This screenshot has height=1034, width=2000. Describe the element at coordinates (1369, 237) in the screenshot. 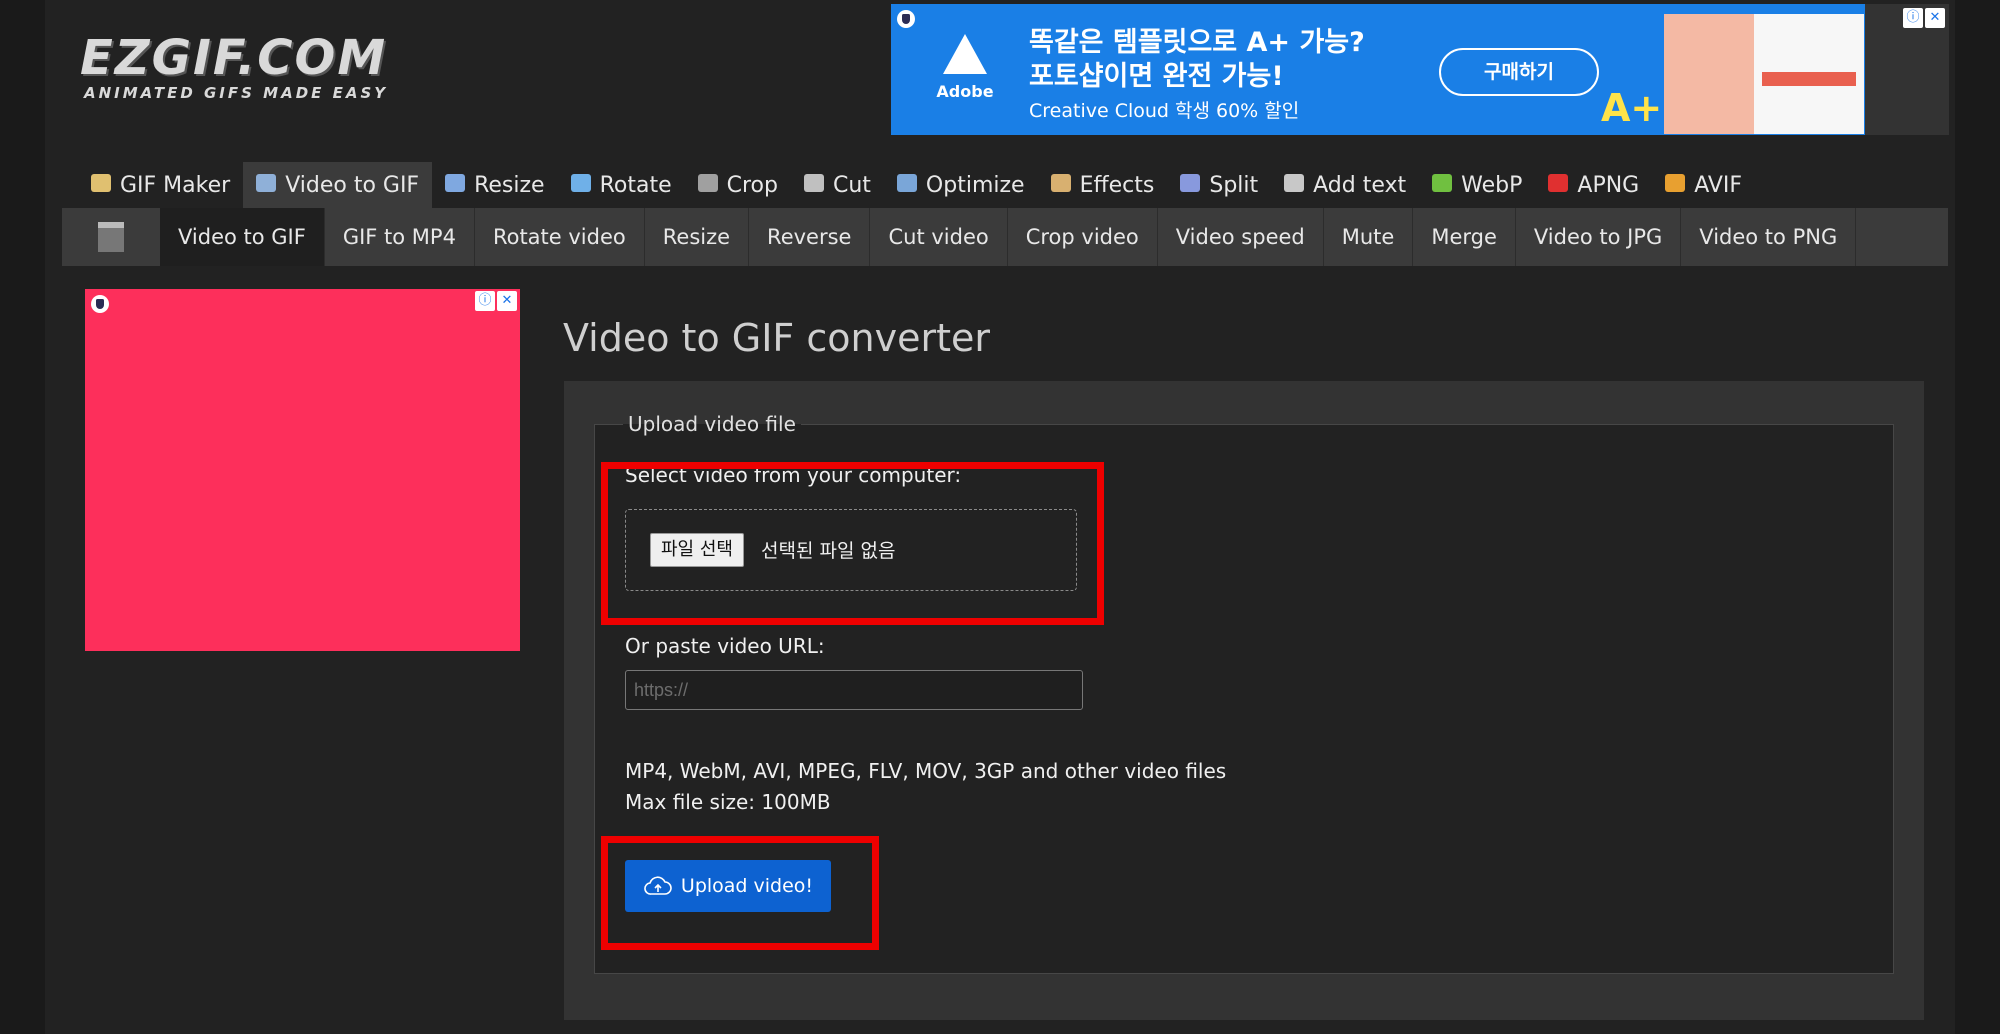

I see `sub-nav-item-mute: Mute` at that location.